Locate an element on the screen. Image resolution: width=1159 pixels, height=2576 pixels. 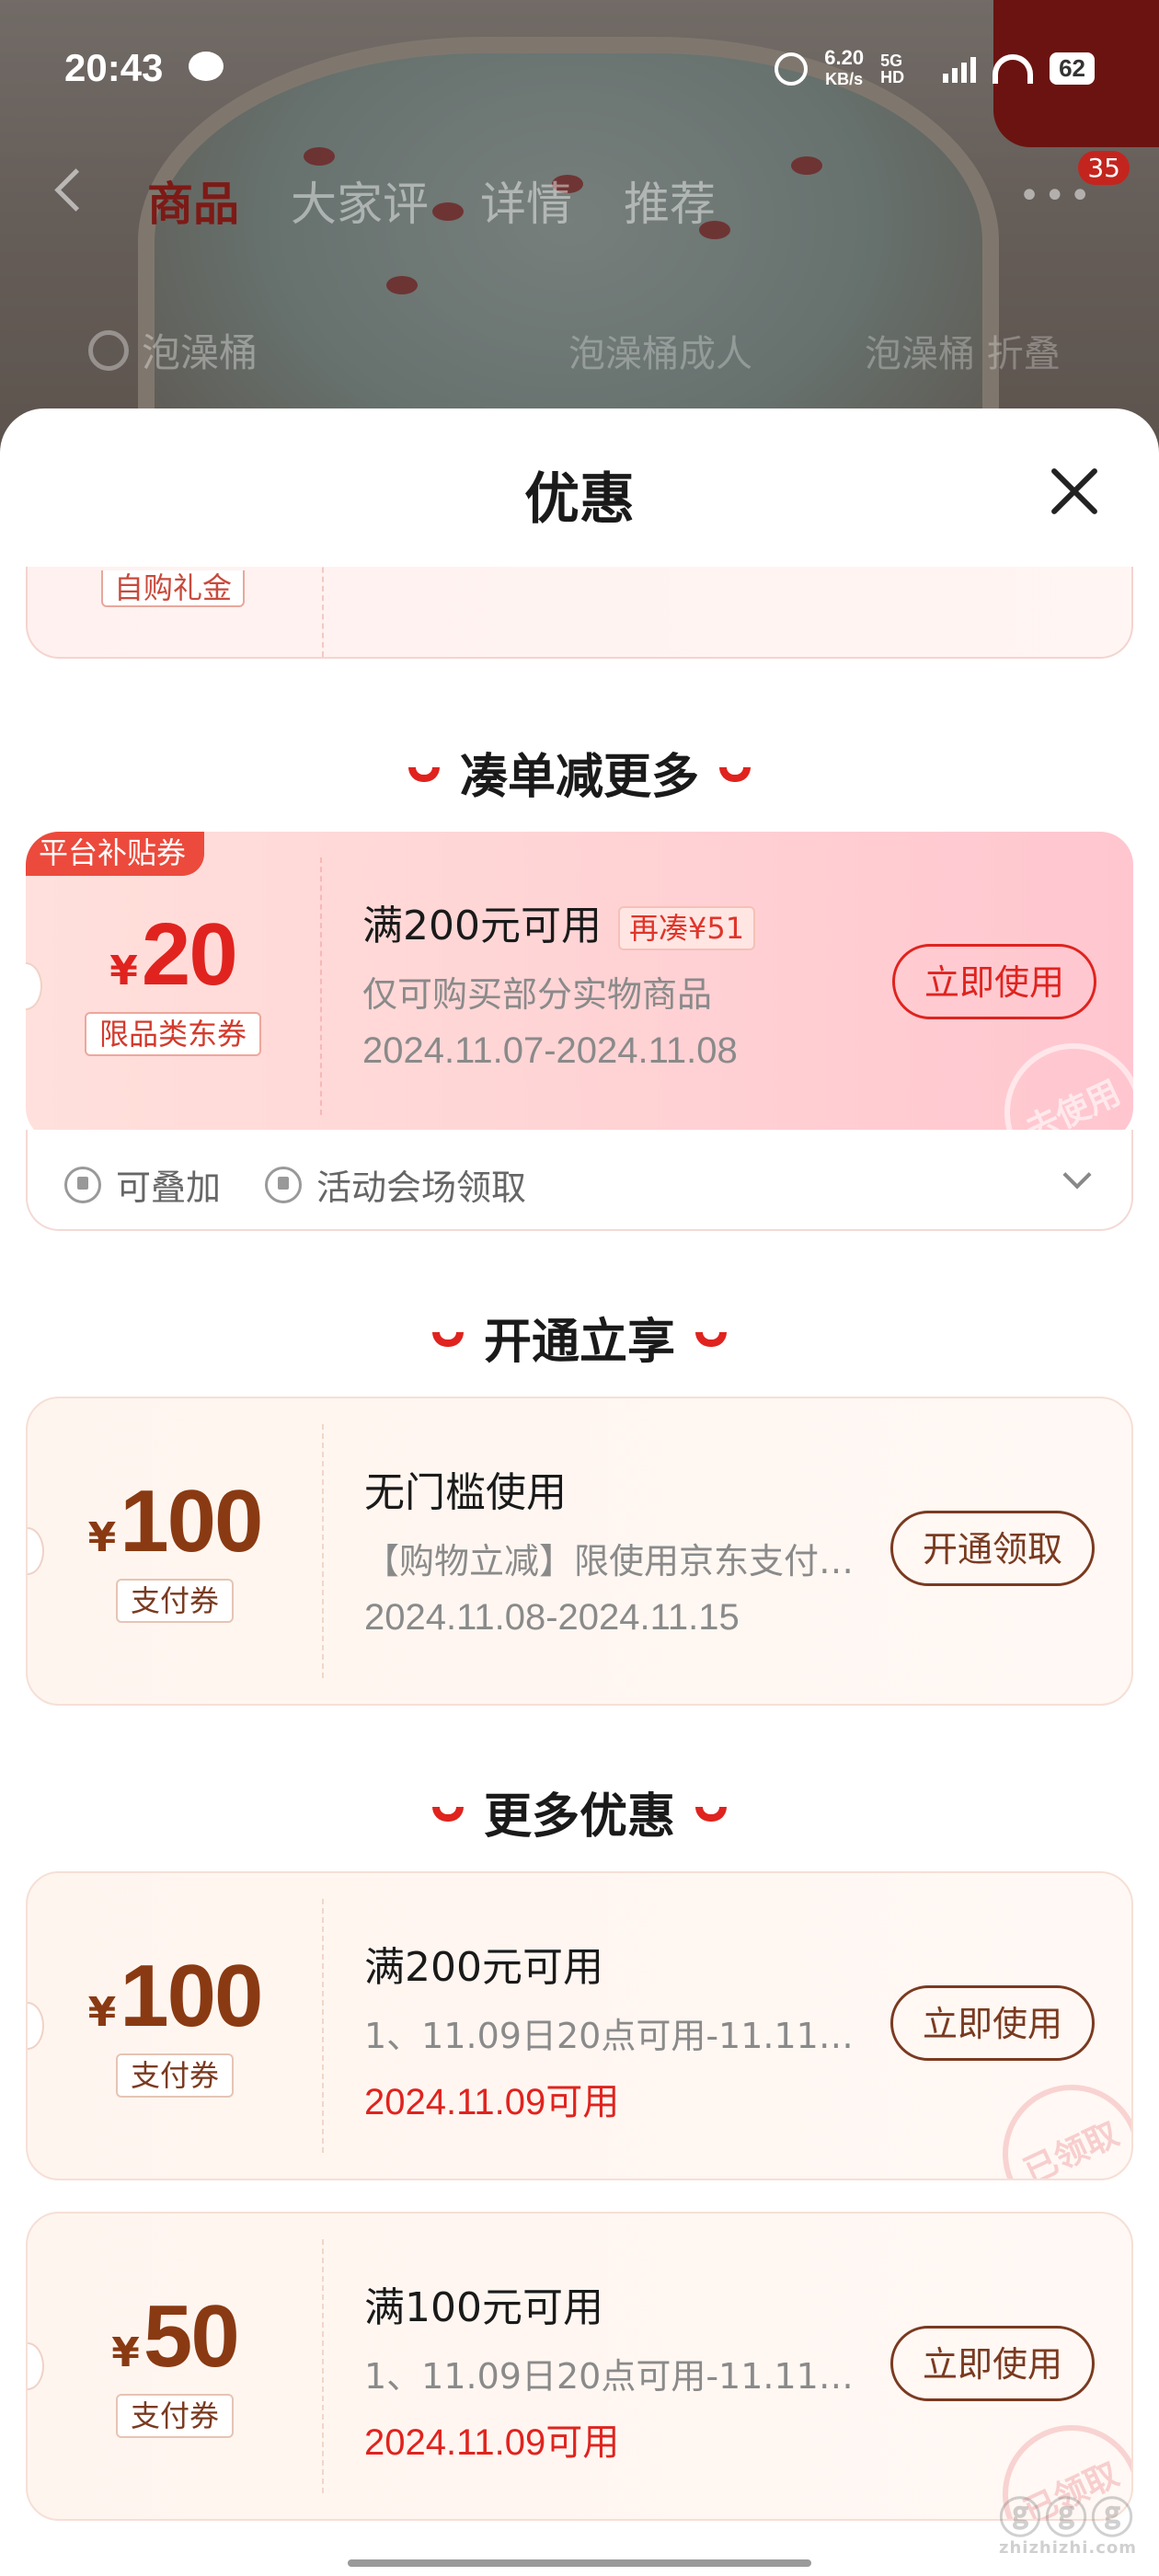
network-speed-unit: KB/s is located at coordinates (844, 79).